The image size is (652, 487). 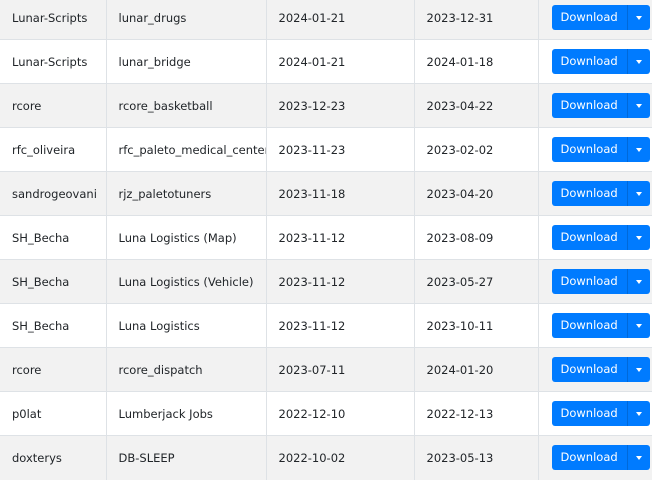 What do you see at coordinates (339, 193) in the screenshot?
I see `date-added-cell: 2023-11-18` at bounding box center [339, 193].